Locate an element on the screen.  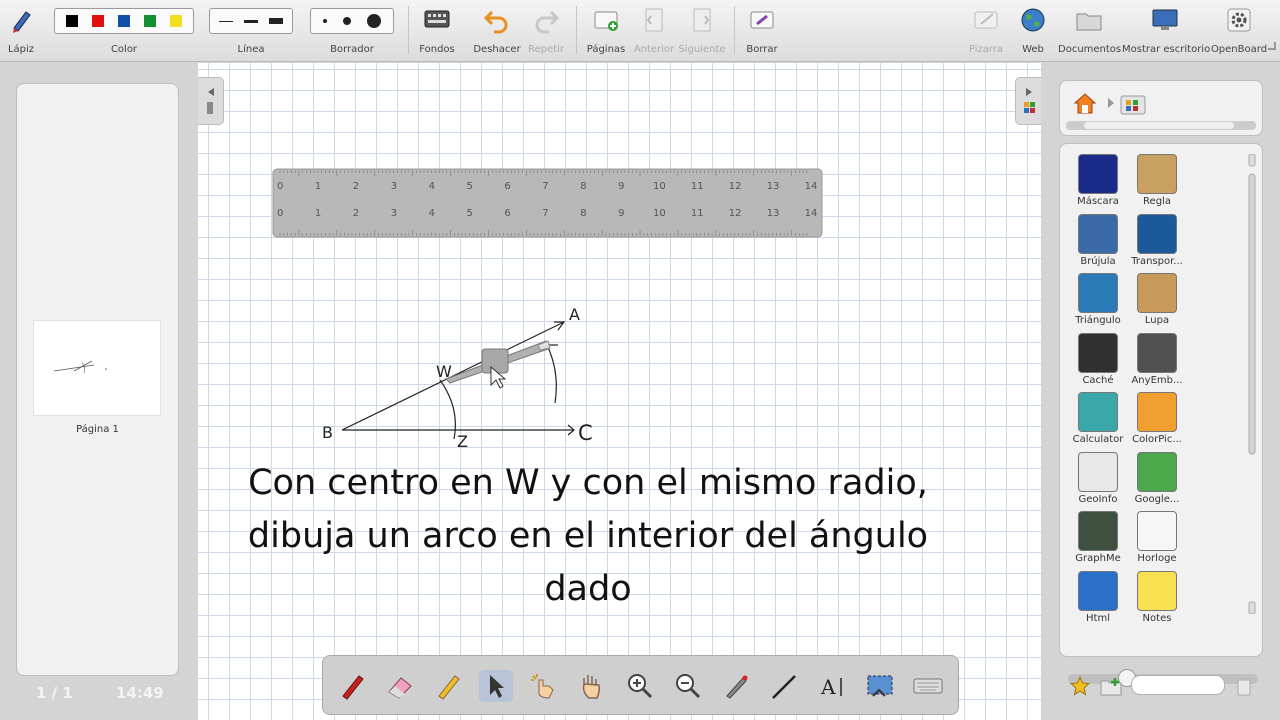
keyboard-icon is located at coordinates (928, 686).